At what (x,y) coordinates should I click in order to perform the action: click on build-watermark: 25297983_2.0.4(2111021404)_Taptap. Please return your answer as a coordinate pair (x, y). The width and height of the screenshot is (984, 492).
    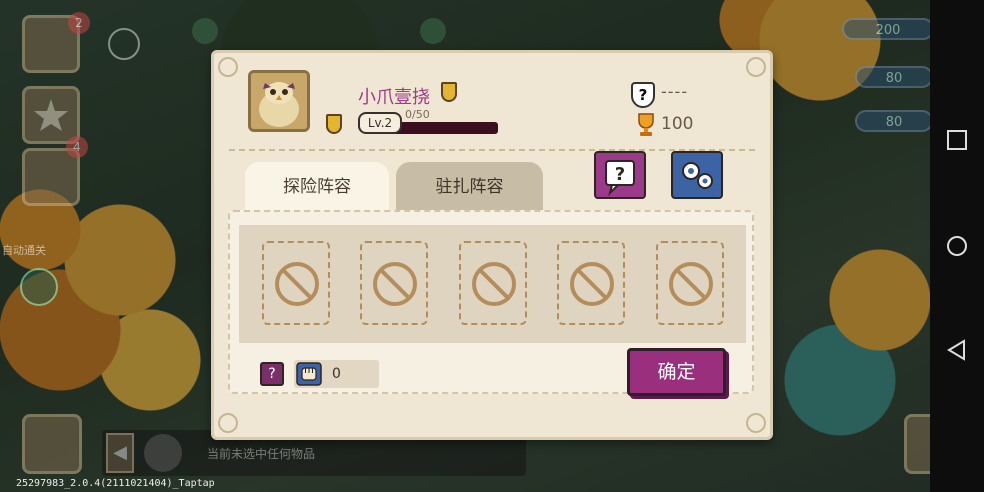
    Looking at the image, I should click on (115, 483).